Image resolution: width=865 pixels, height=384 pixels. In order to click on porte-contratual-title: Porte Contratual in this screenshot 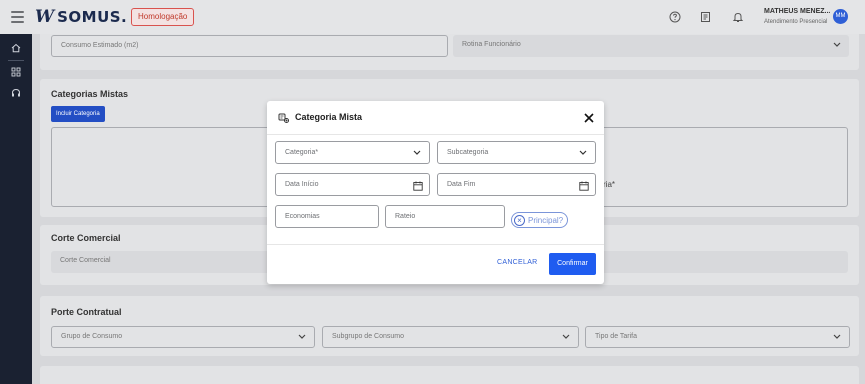, I will do `click(86, 312)`.